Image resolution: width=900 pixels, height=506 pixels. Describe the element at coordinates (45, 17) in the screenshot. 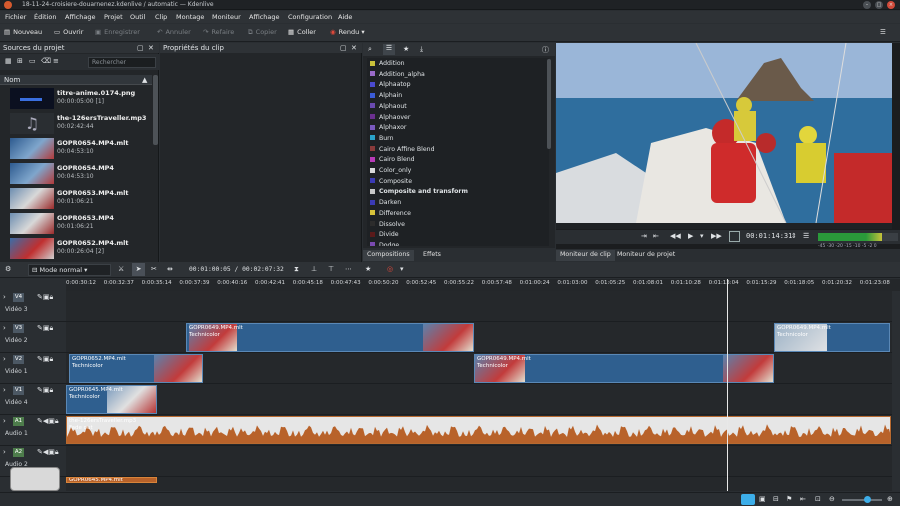

I see `menu-edition: Édition` at that location.